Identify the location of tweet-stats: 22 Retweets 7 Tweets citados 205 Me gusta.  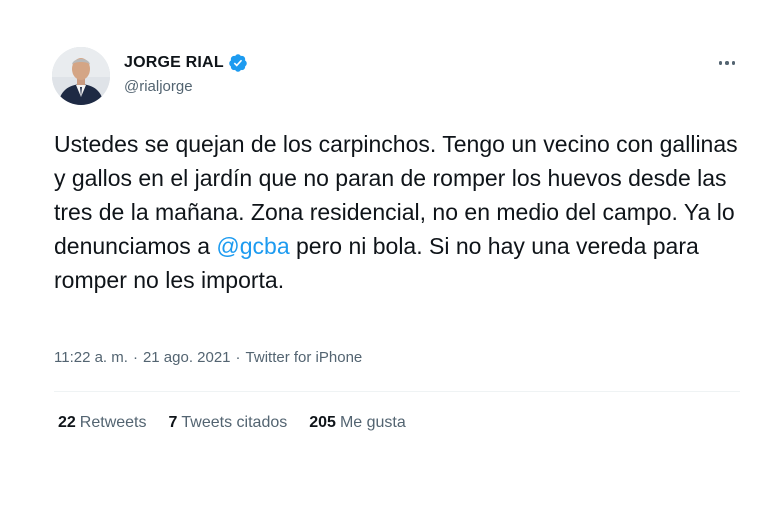
(232, 423).